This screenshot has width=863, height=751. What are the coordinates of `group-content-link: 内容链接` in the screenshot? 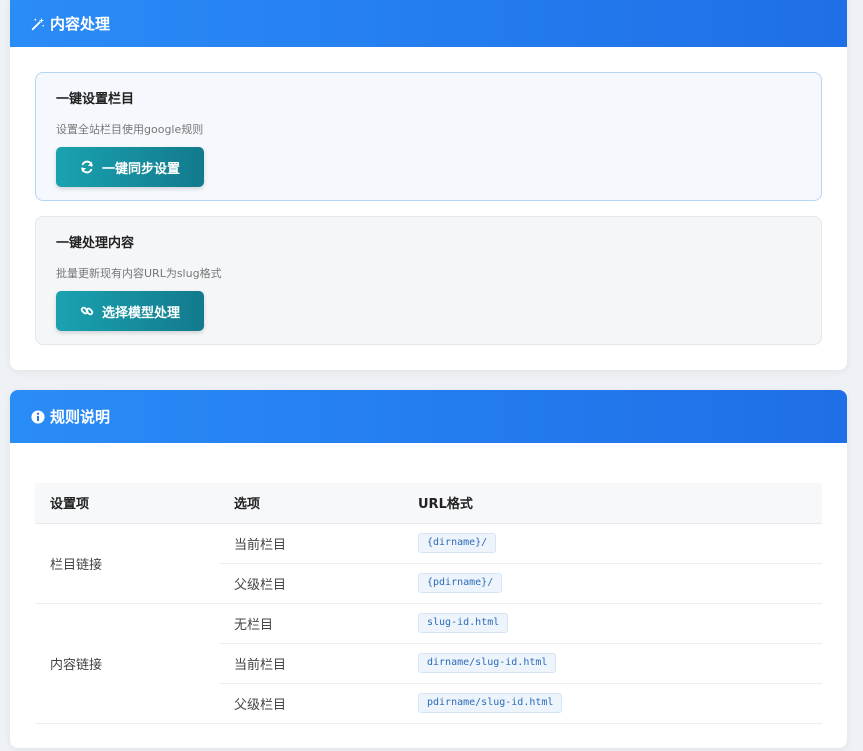 It's located at (127, 663).